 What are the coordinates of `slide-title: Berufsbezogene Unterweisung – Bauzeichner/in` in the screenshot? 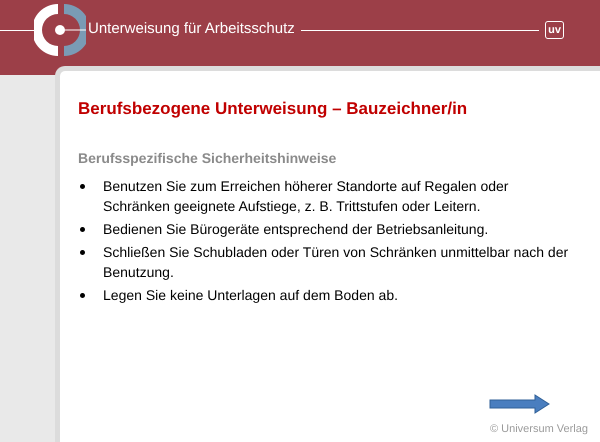 It's located at (273, 109).